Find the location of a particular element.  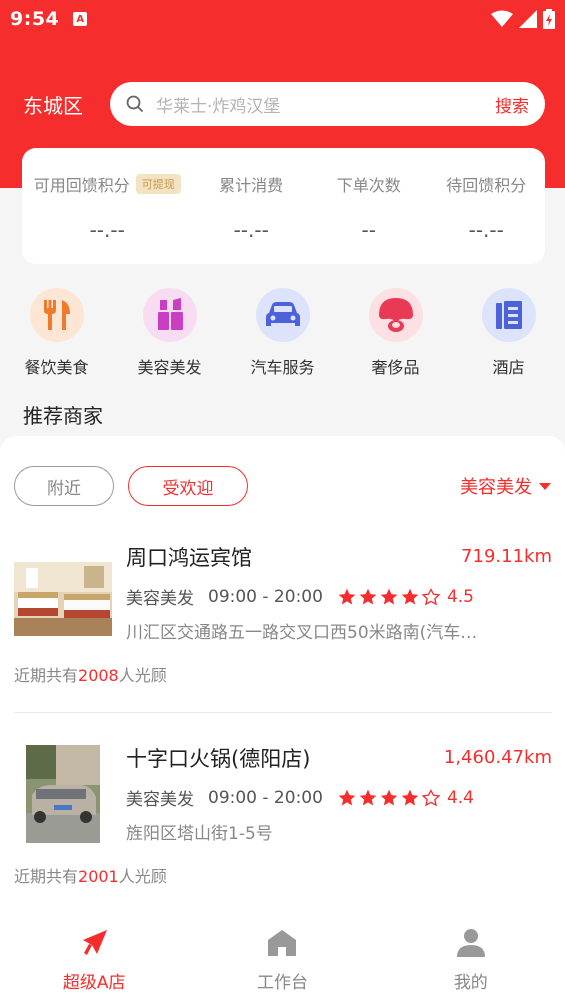

merchant-visits: 近期共有2001人光顾 is located at coordinates (90, 876).